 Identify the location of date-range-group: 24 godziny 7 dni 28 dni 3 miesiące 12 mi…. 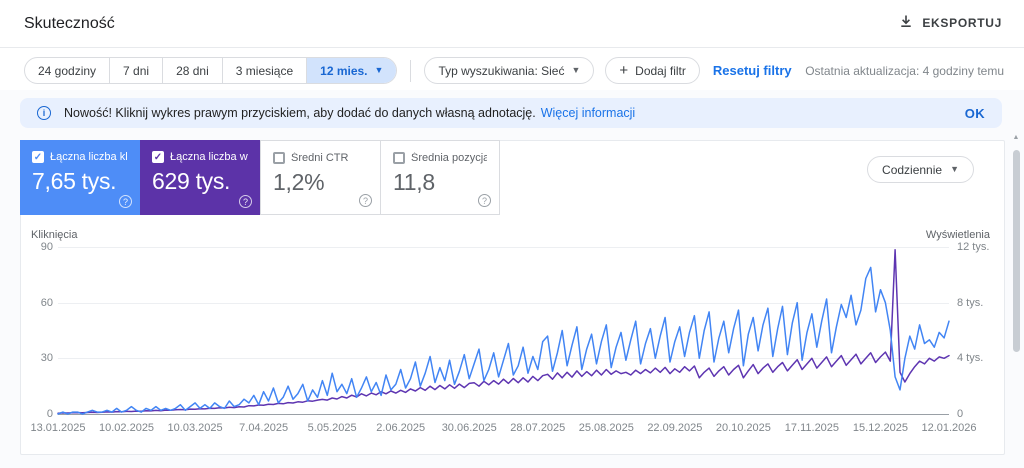
(211, 70).